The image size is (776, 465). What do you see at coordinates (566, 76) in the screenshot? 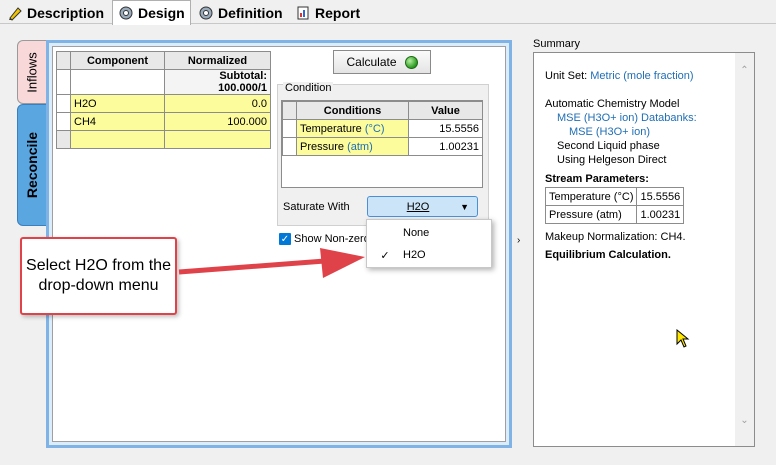
I see `unit-set-label: Unit Set:` at bounding box center [566, 76].